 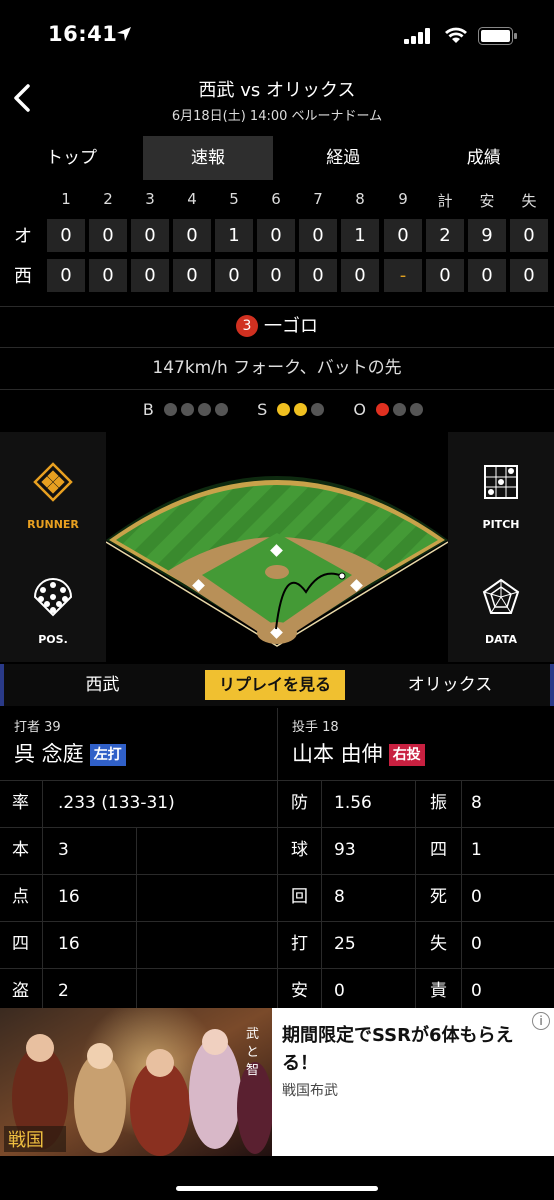 I want to click on strike-label: S, so click(x=262, y=409).